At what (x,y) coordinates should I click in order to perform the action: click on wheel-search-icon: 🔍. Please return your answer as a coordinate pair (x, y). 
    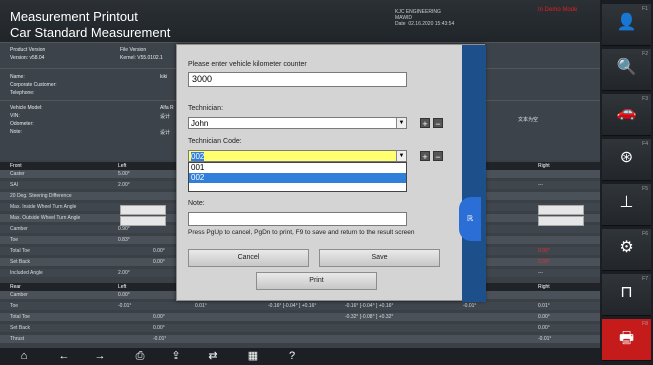
    Looking at the image, I should click on (626, 67).